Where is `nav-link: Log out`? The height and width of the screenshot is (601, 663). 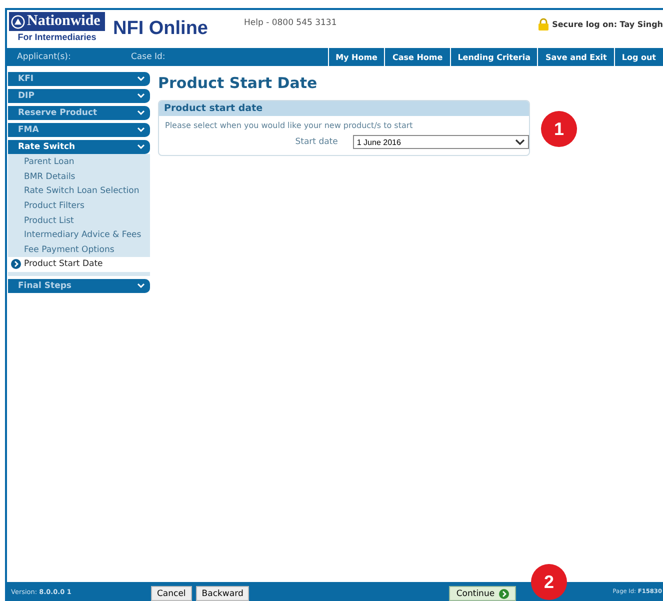
nav-link: Log out is located at coordinates (638, 57).